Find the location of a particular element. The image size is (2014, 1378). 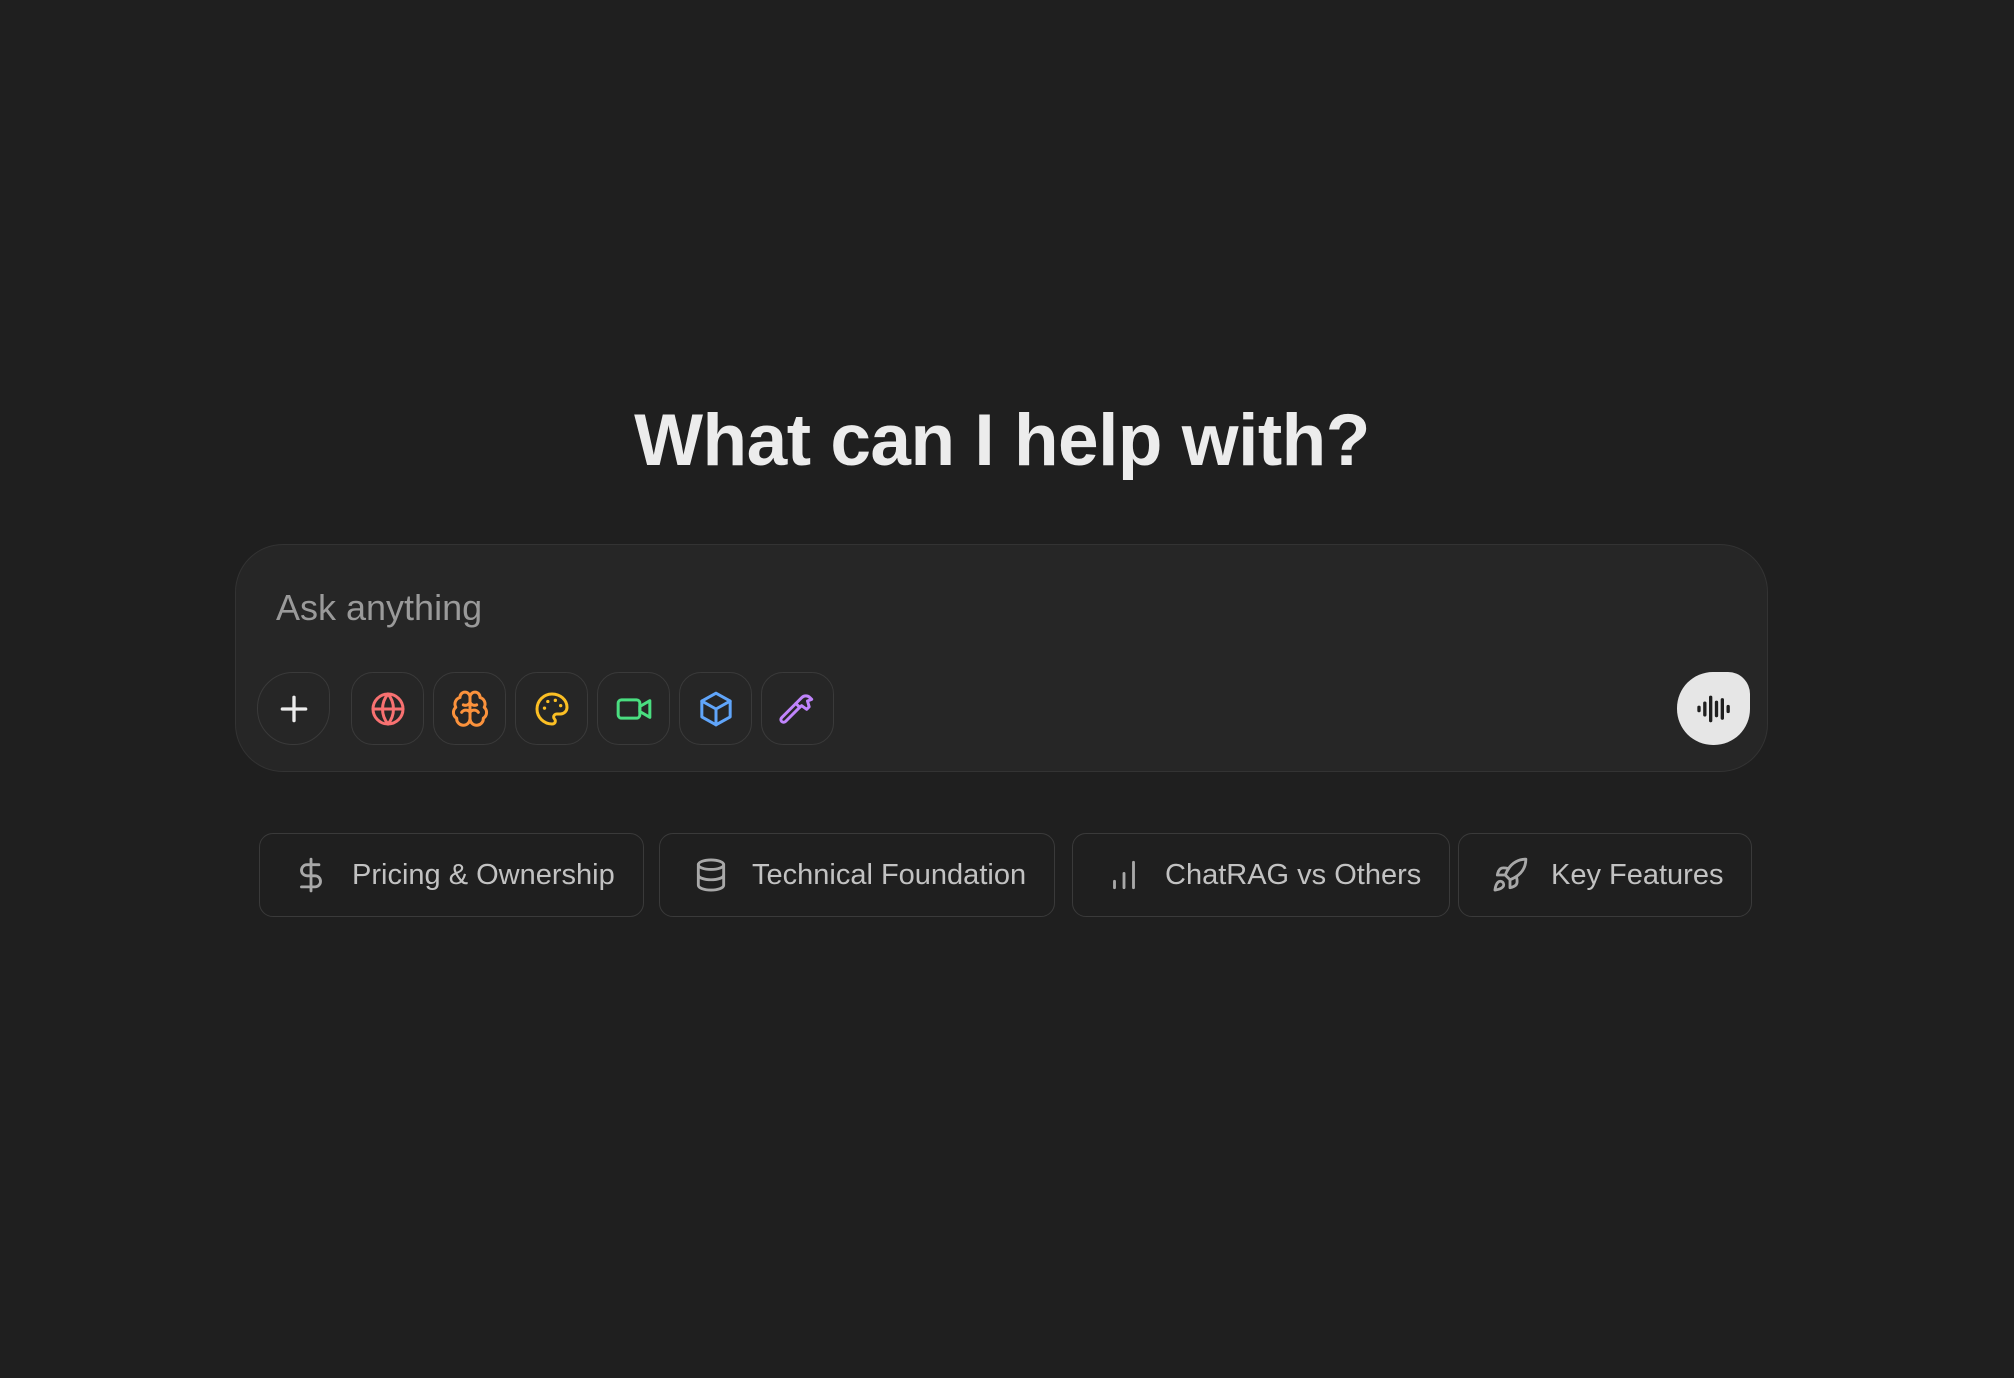

plus-icon is located at coordinates (293, 708).